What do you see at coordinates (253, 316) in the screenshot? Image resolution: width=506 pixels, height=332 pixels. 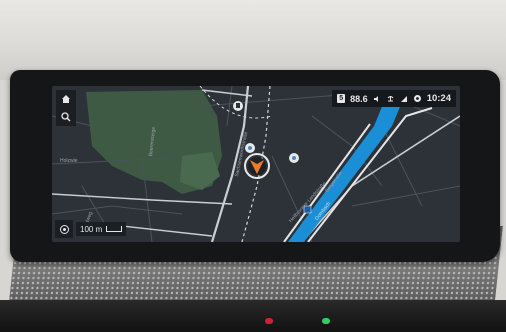 I see `center-console` at bounding box center [253, 316].